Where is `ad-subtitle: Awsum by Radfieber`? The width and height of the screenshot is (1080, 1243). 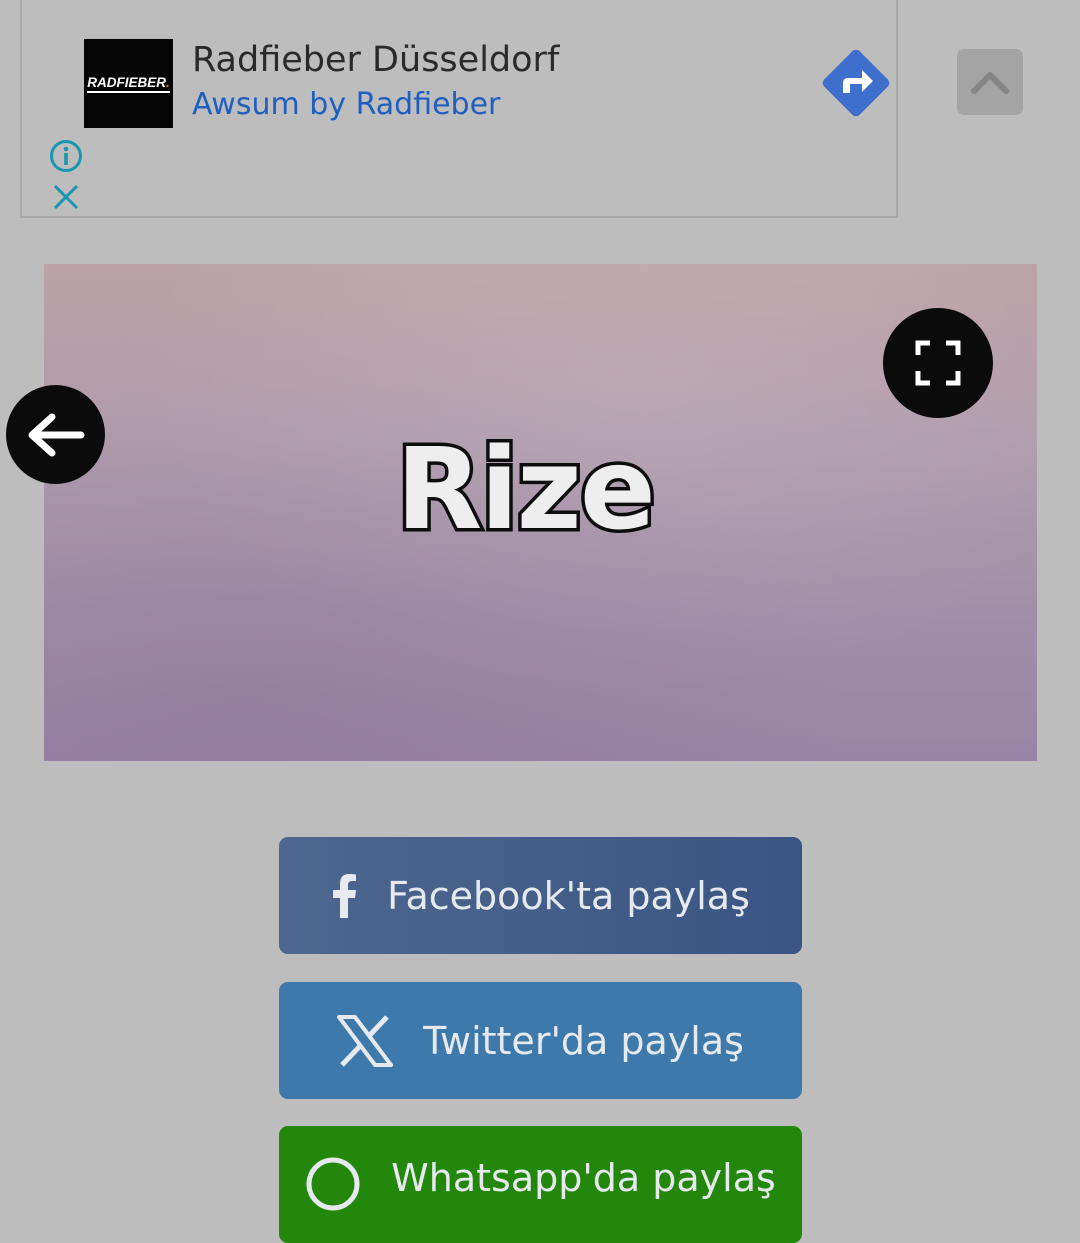 ad-subtitle: Awsum by Radfieber is located at coordinates (346, 104).